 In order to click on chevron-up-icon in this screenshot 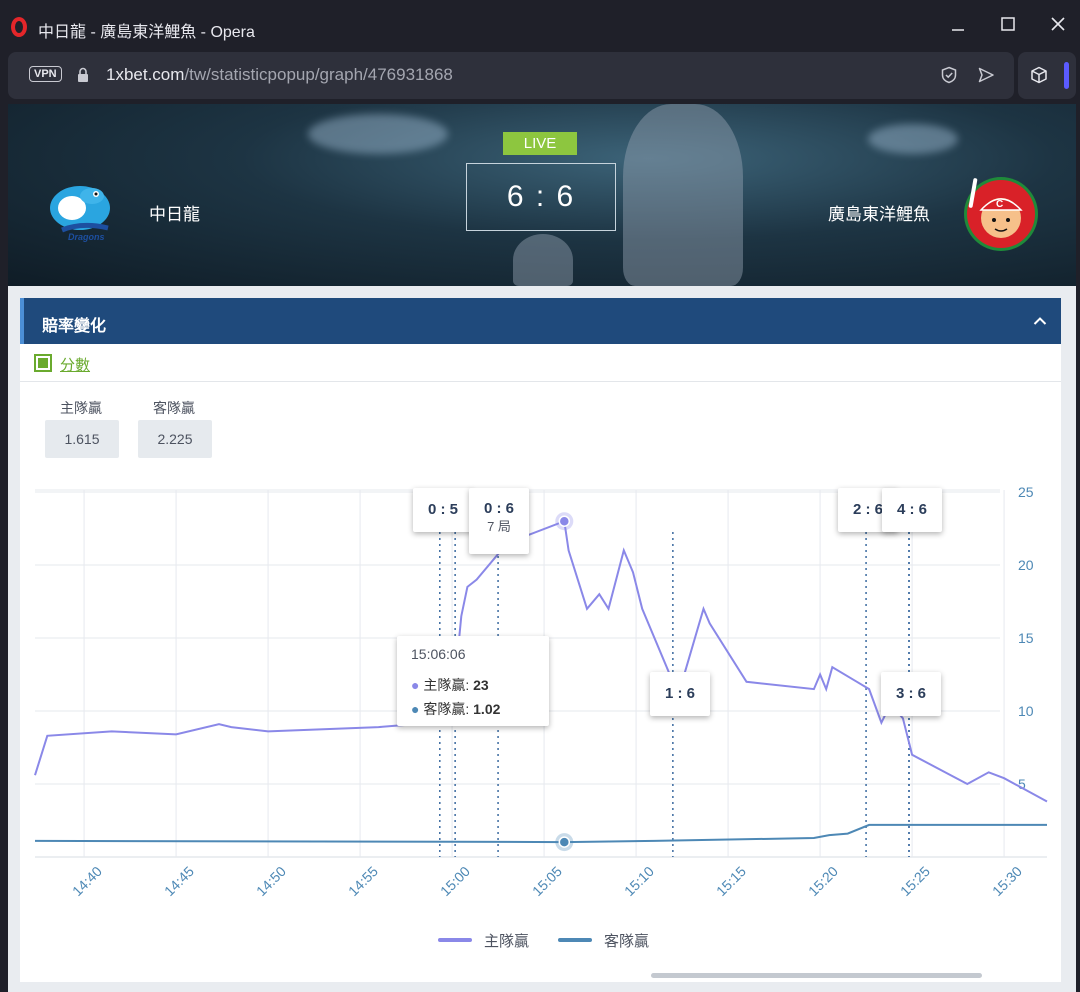, I will do `click(1040, 320)`.